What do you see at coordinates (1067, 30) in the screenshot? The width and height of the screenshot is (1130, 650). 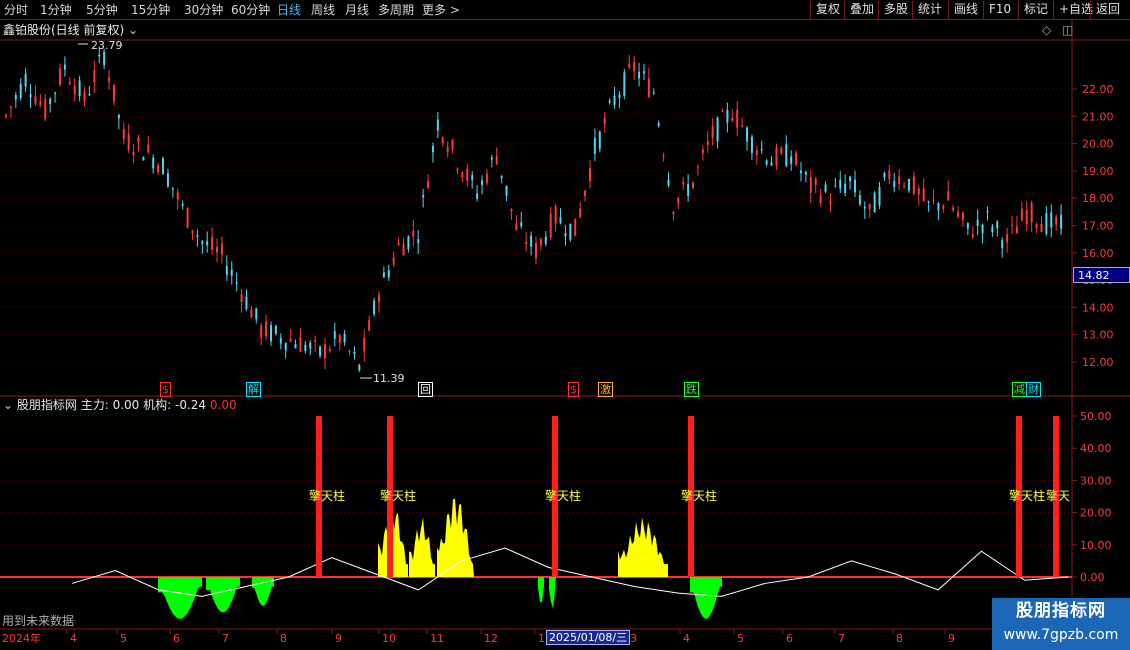 I see `maximize-icon: ◫` at bounding box center [1067, 30].